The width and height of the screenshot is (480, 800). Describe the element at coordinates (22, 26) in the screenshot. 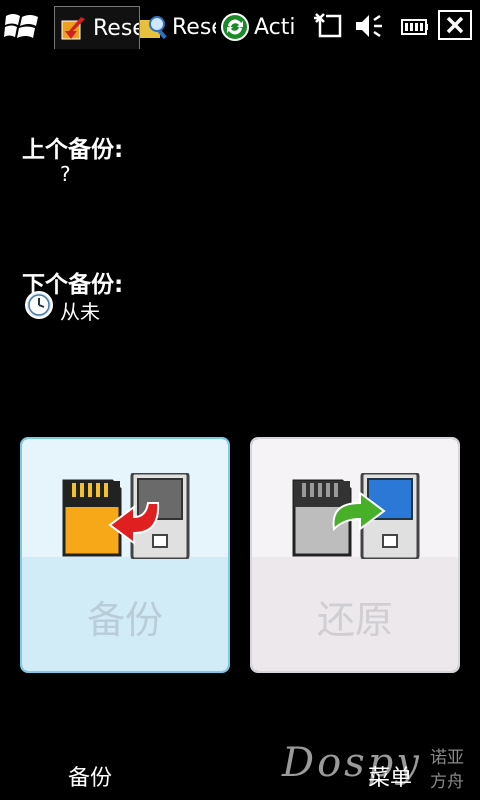

I see `windows-start-icon` at that location.